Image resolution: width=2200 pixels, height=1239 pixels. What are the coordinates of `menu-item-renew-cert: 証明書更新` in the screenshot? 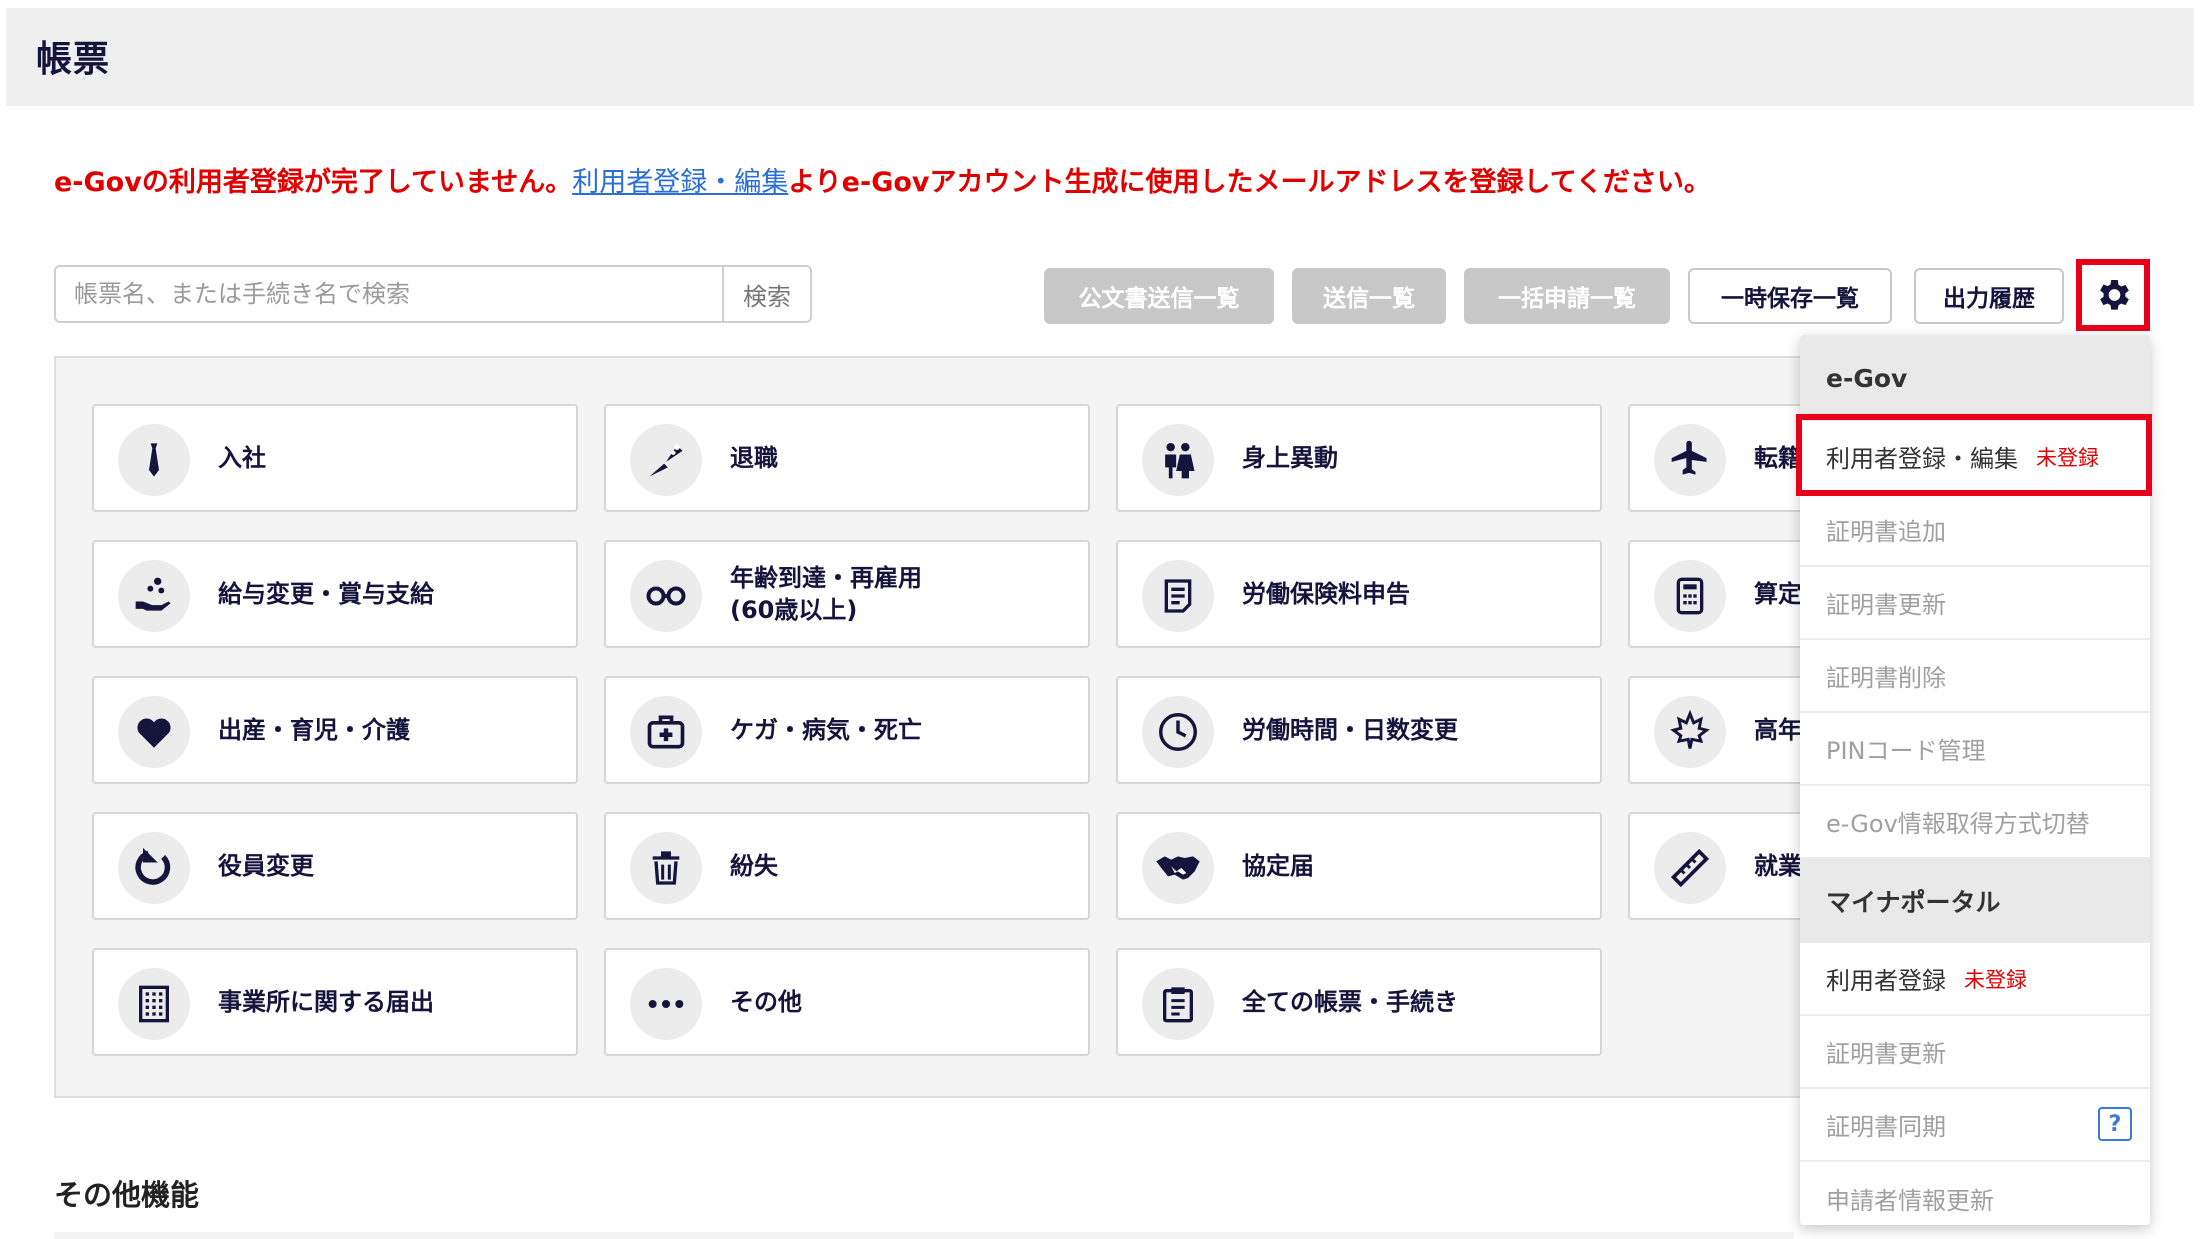 It's located at (1975, 603).